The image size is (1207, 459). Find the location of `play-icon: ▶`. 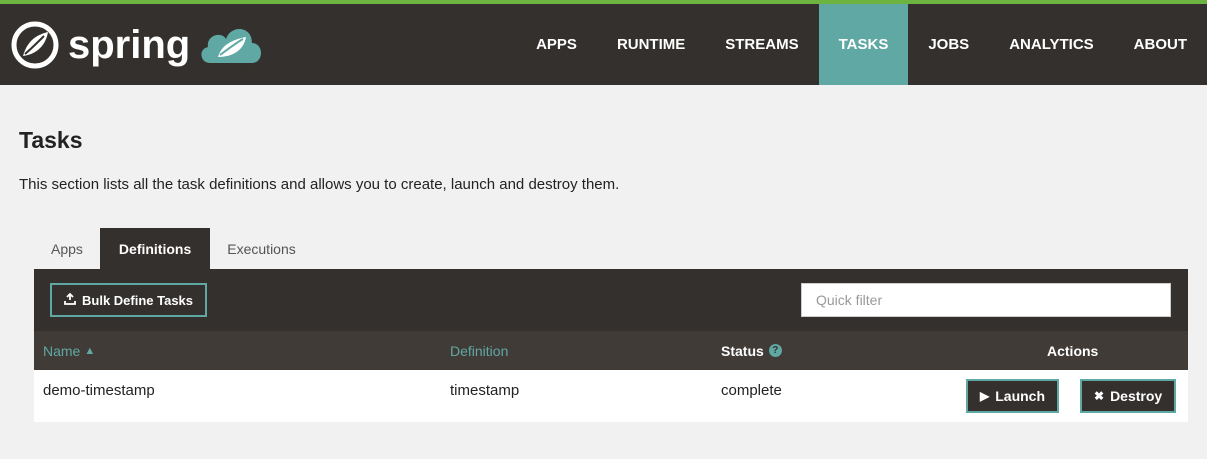

play-icon: ▶ is located at coordinates (985, 396).